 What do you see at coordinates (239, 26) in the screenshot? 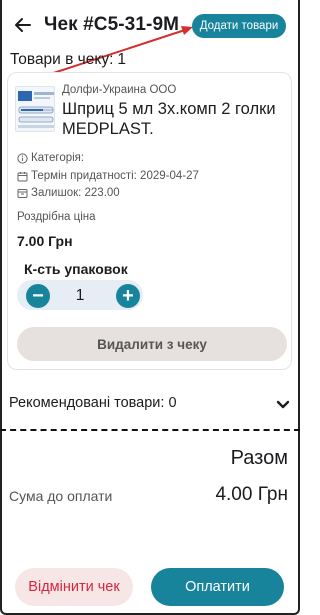
I see `add-products-button: Додати товари` at bounding box center [239, 26].